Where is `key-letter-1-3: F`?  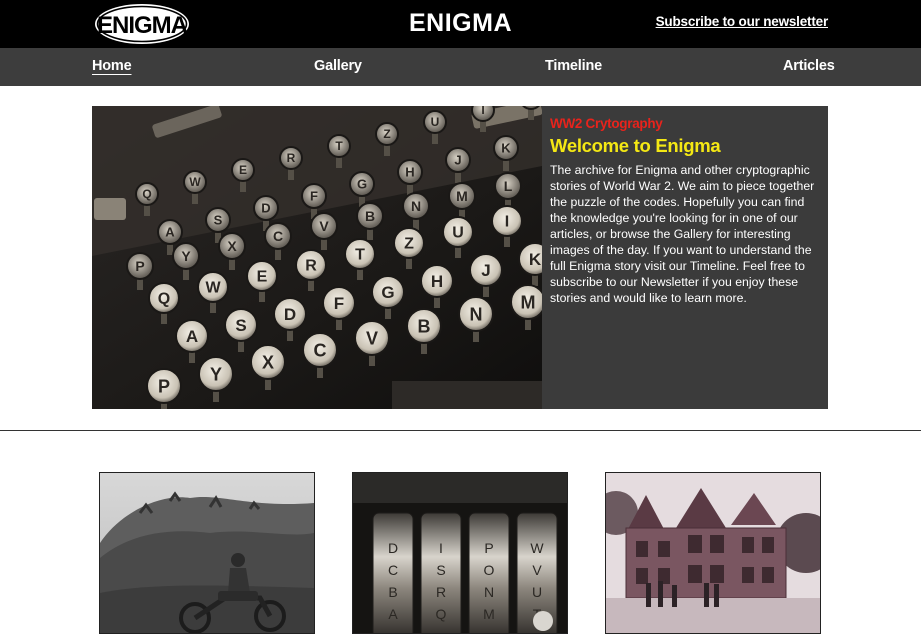 key-letter-1-3: F is located at coordinates (339, 303).